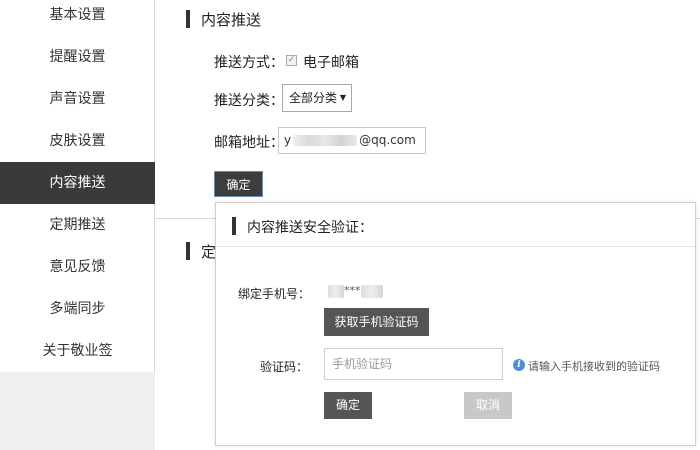 This screenshot has width=700, height=450. What do you see at coordinates (291, 60) in the screenshot?
I see `email-checkbox: ✓` at bounding box center [291, 60].